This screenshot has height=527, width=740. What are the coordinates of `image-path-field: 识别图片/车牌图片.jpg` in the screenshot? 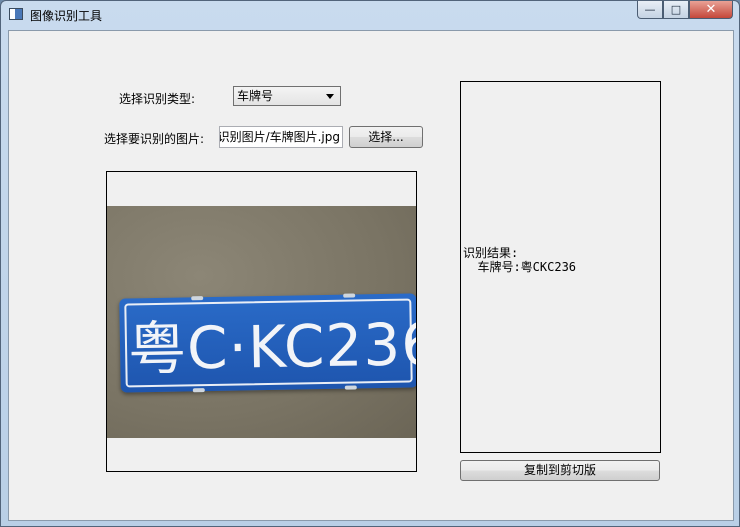 It's located at (281, 137).